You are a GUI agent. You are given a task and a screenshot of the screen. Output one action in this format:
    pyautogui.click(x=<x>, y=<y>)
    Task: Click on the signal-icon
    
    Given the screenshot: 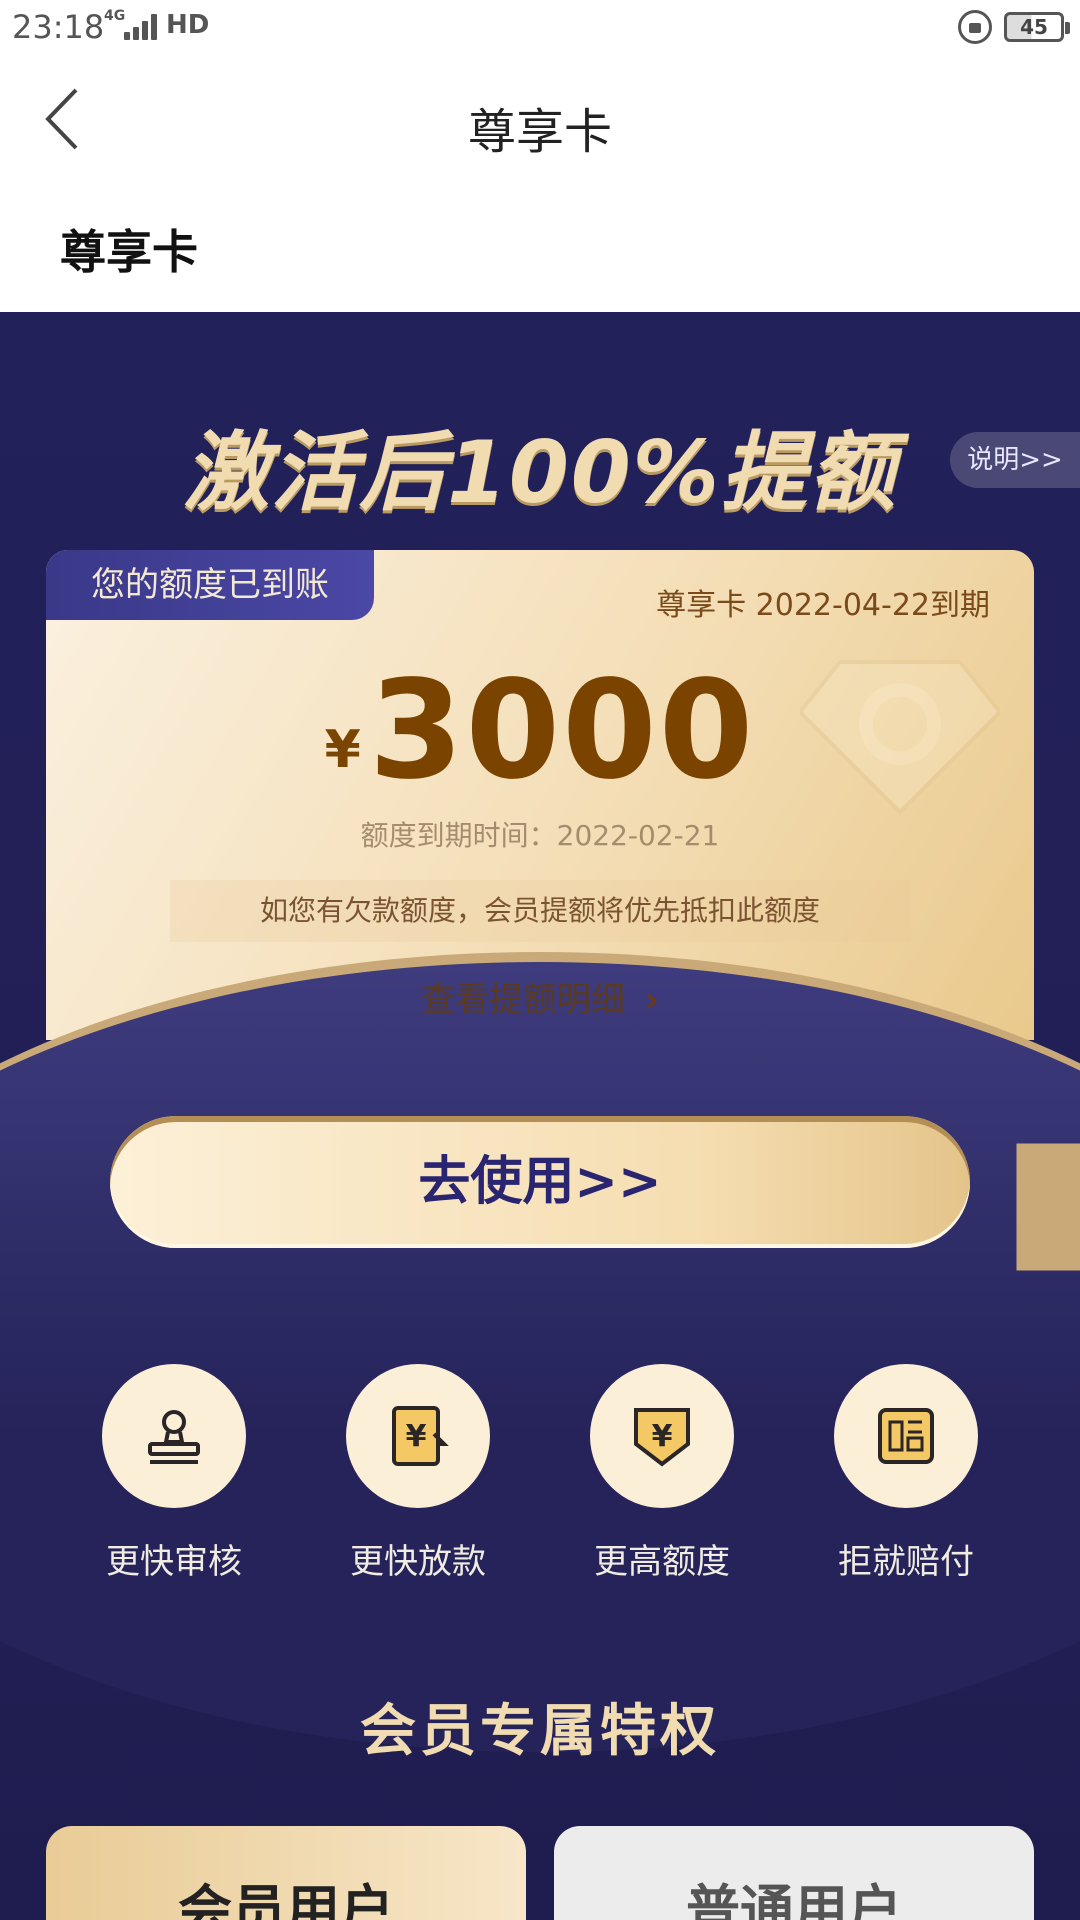 What is the action you would take?
    pyautogui.click(x=142, y=27)
    